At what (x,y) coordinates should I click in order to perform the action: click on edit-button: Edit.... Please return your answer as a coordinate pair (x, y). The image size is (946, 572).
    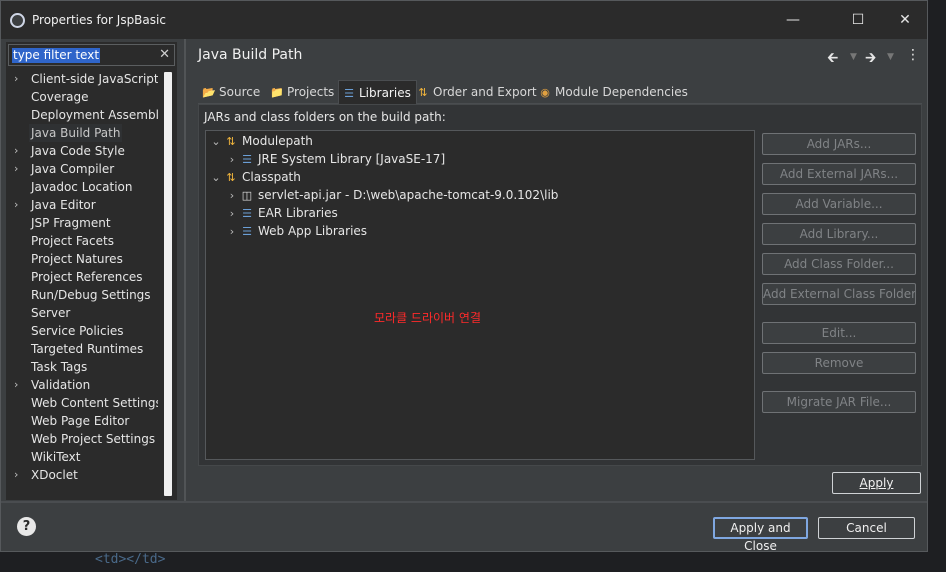
    Looking at the image, I should click on (839, 333).